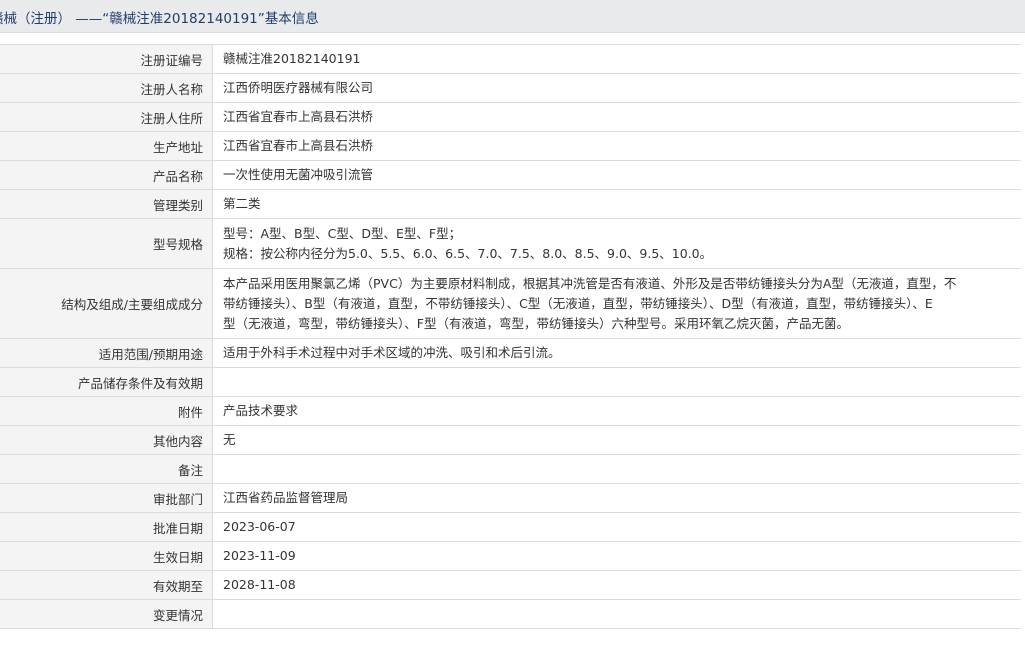 Image resolution: width=1025 pixels, height=649 pixels. What do you see at coordinates (617, 440) in the screenshot?
I see `row-value-other-content: 无` at bounding box center [617, 440].